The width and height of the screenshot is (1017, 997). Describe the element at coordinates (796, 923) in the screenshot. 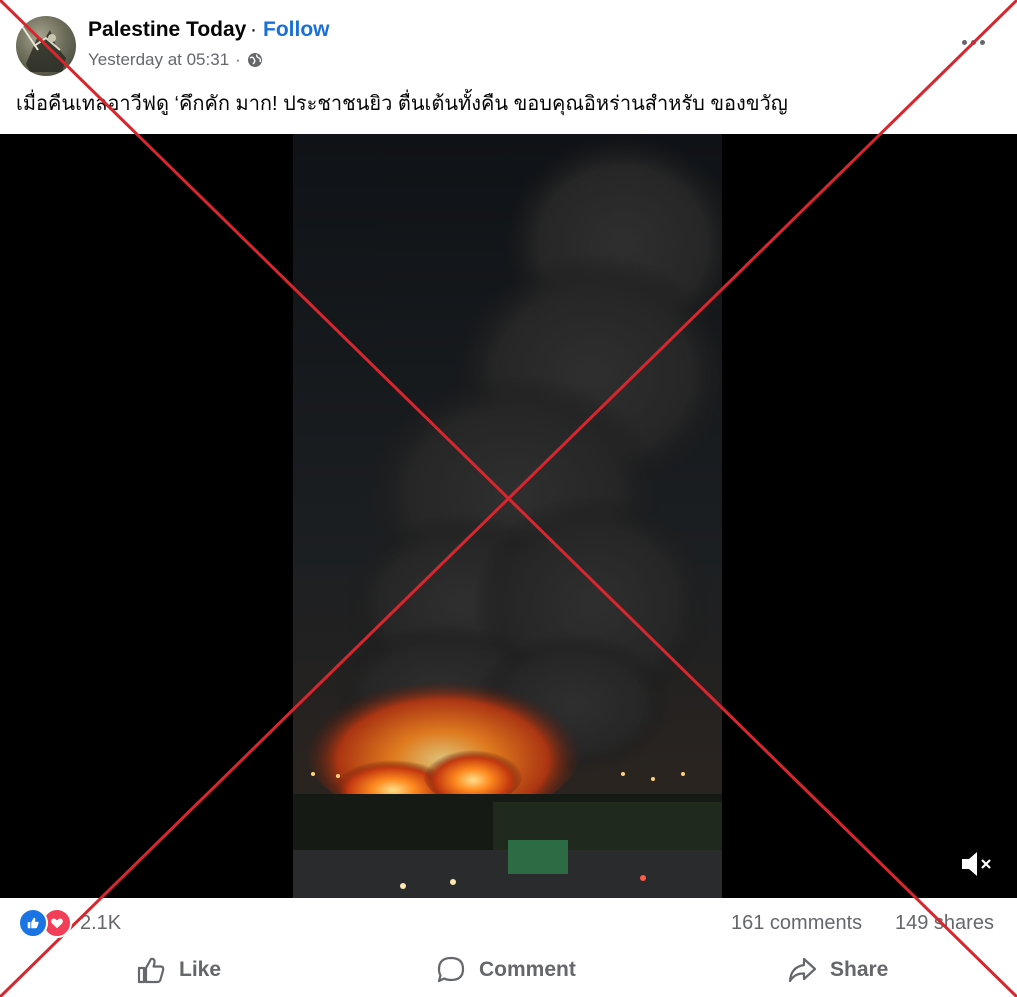

I see `comments-count: 161 comments` at that location.